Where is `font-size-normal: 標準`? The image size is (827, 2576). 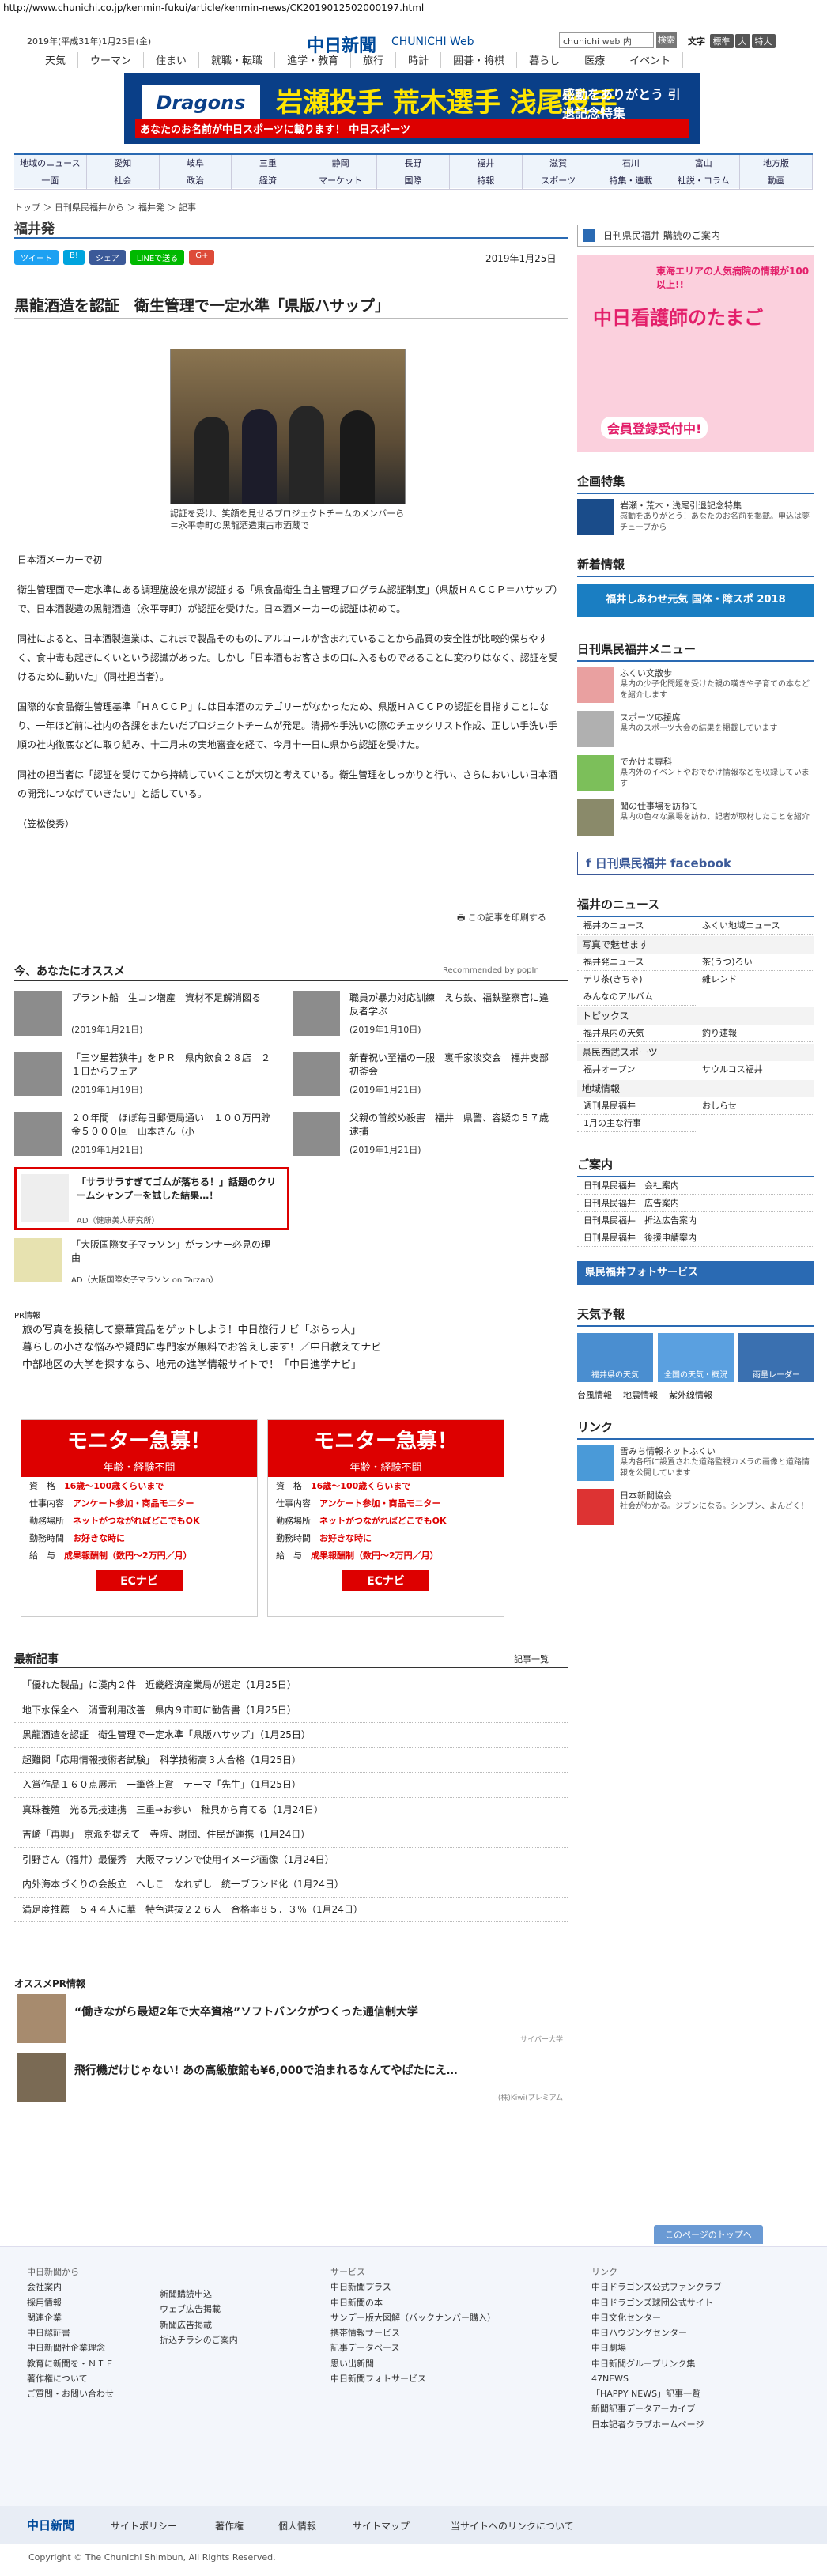
font-size-normal: 標準 is located at coordinates (721, 41).